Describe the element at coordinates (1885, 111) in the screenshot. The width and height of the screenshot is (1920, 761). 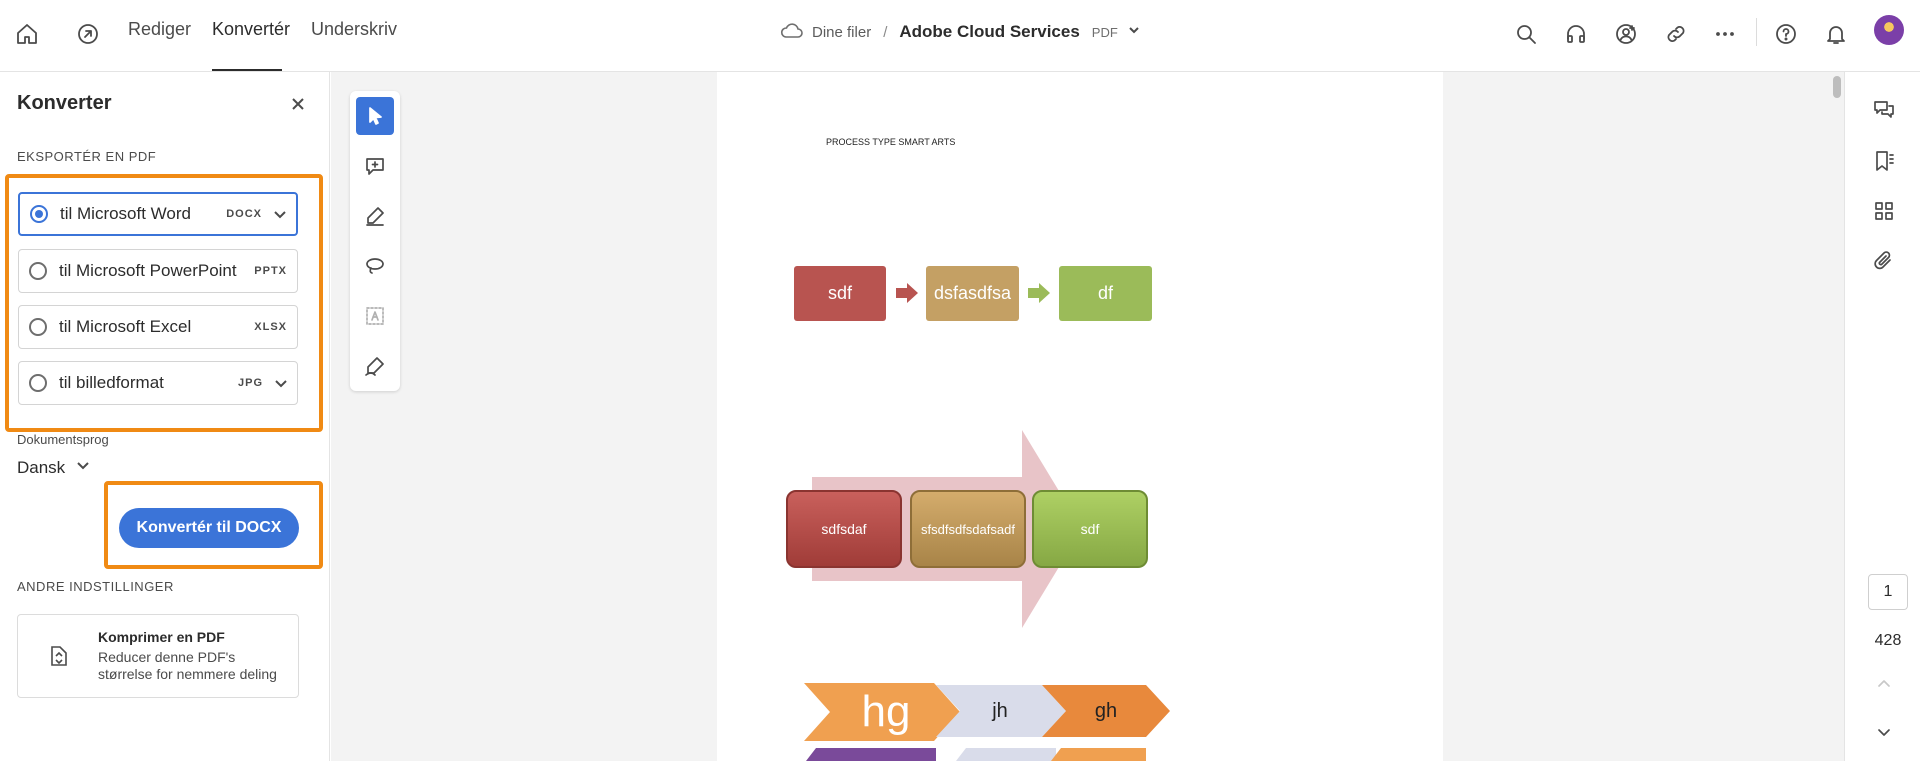
I see `comments-icon` at that location.